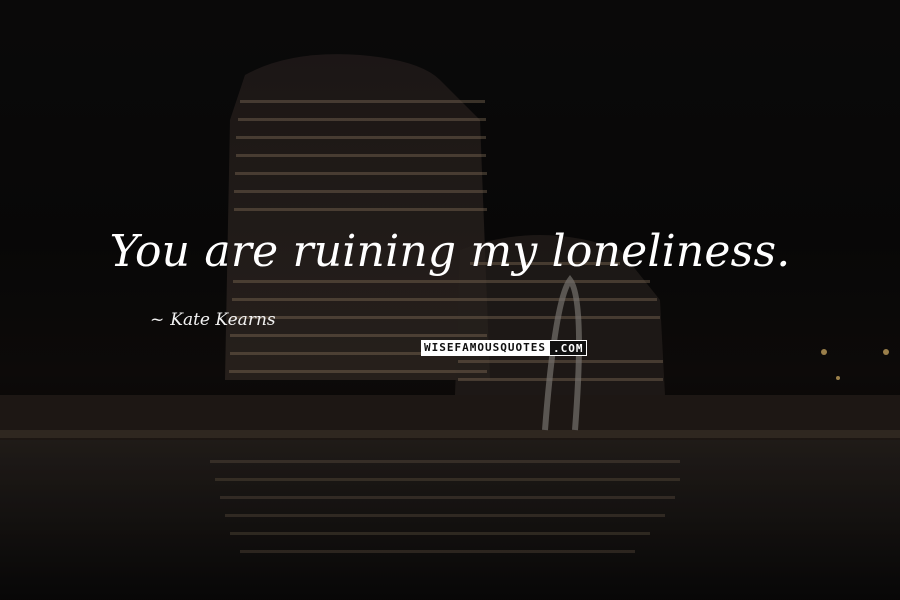 The height and width of the screenshot is (600, 900). I want to click on quote-text: You are ruining my loneliness., so click(450, 251).